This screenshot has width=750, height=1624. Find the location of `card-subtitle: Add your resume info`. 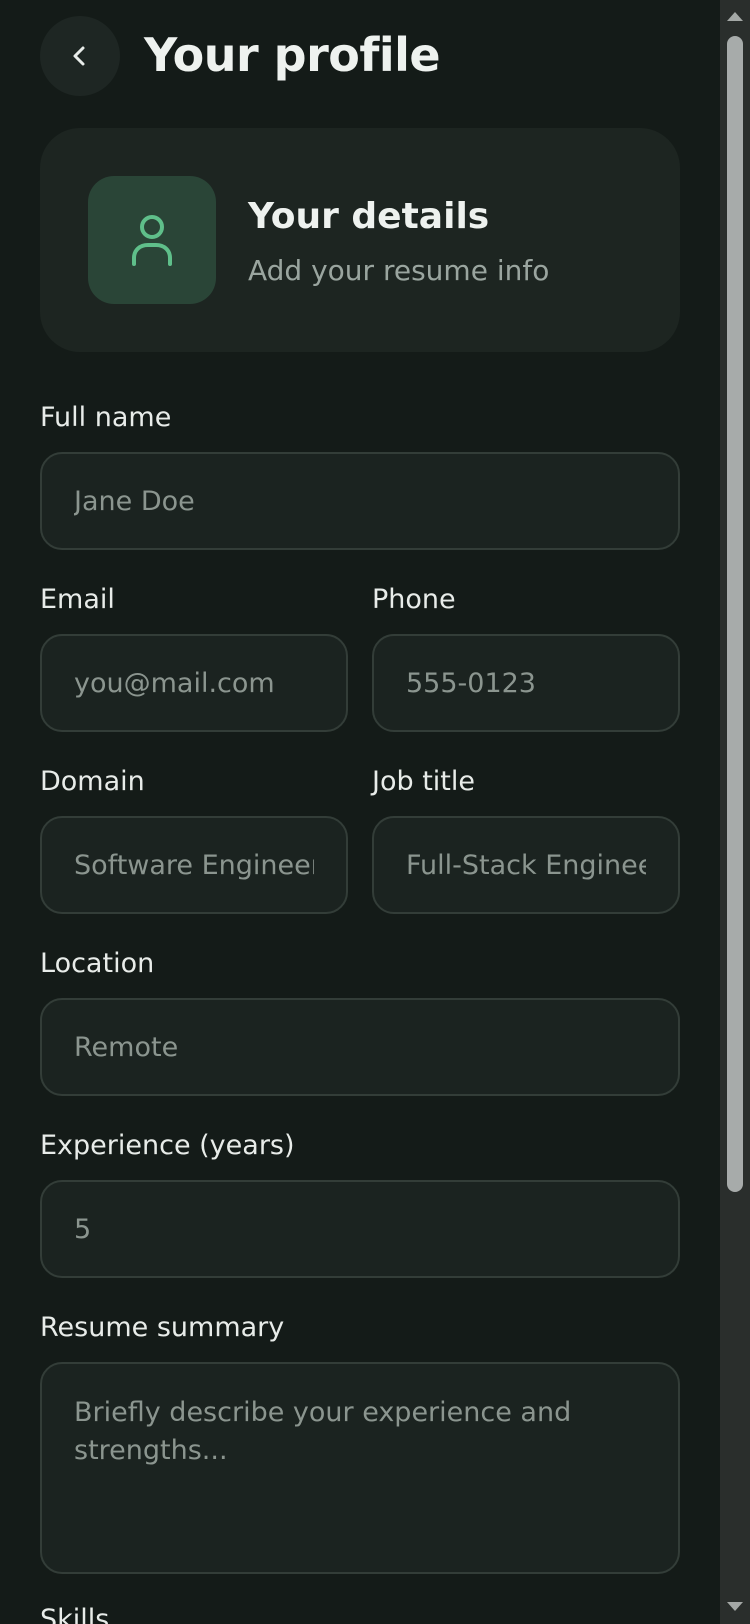

card-subtitle: Add your resume info is located at coordinates (399, 270).